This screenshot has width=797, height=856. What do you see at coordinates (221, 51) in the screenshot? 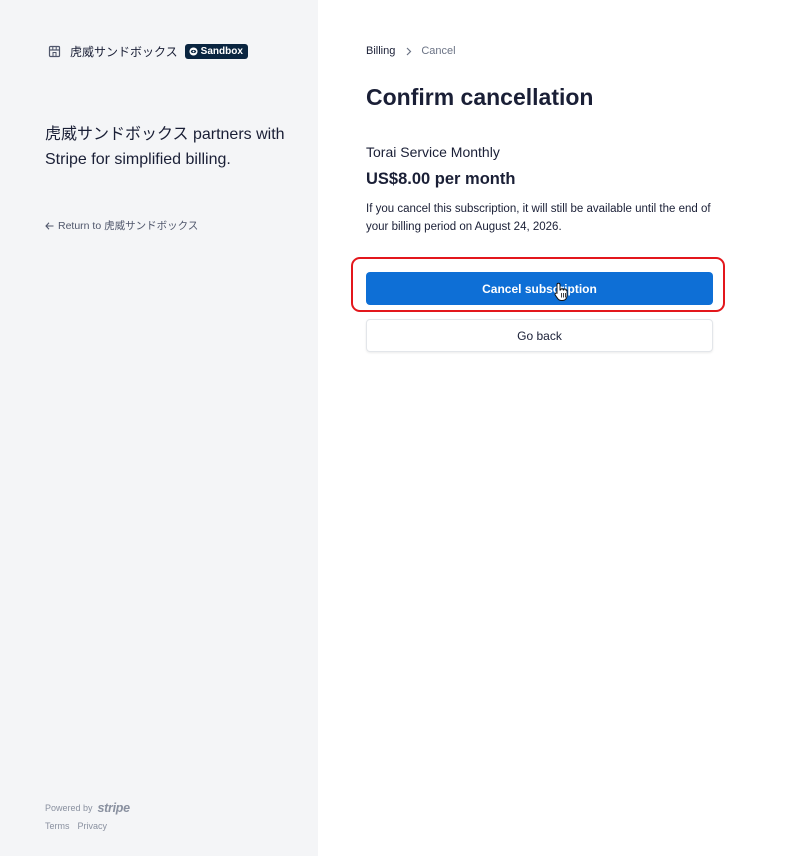
I see `sandbox-badge-label: Sandbox` at bounding box center [221, 51].